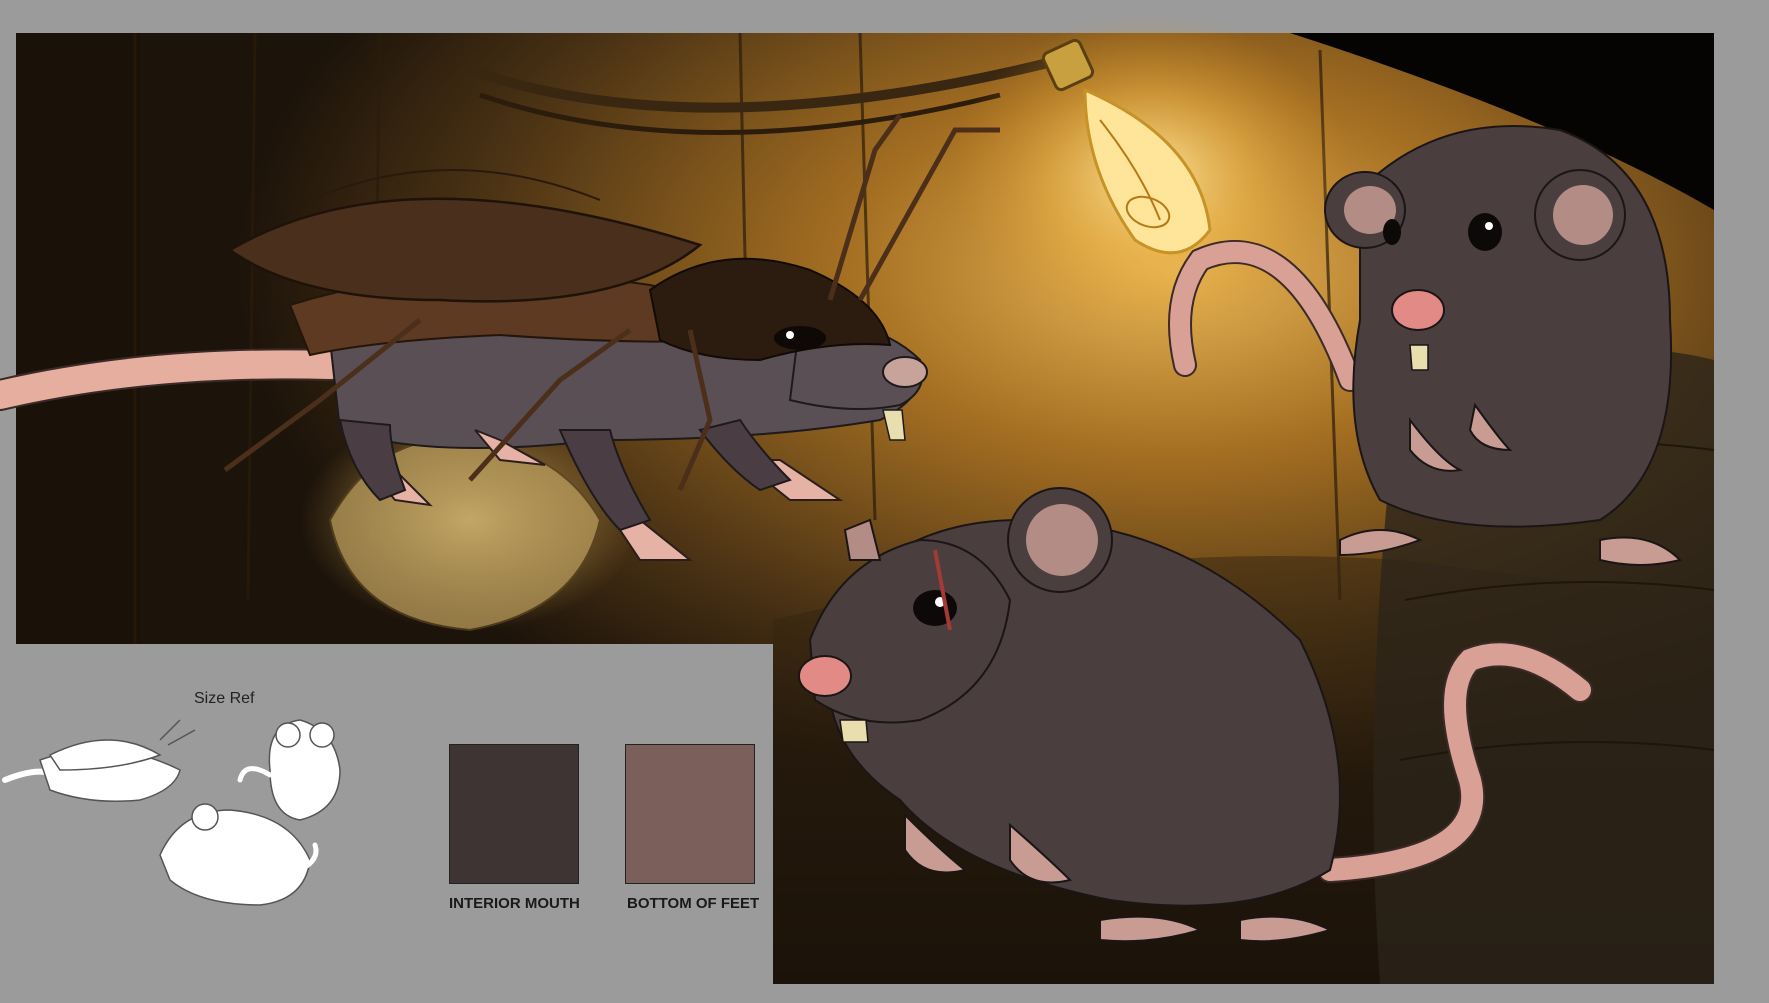  I want to click on interior-mouth-label: INTERIOR MOUTH, so click(514, 903).